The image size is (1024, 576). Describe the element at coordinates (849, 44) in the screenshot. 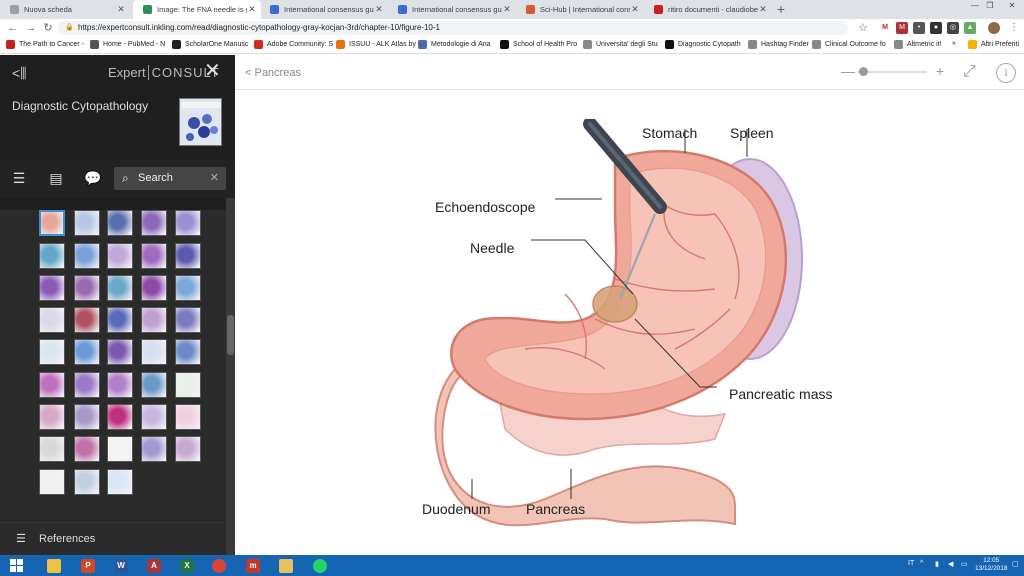

I see `bookmark-item: Clinical Outcome fo` at that location.